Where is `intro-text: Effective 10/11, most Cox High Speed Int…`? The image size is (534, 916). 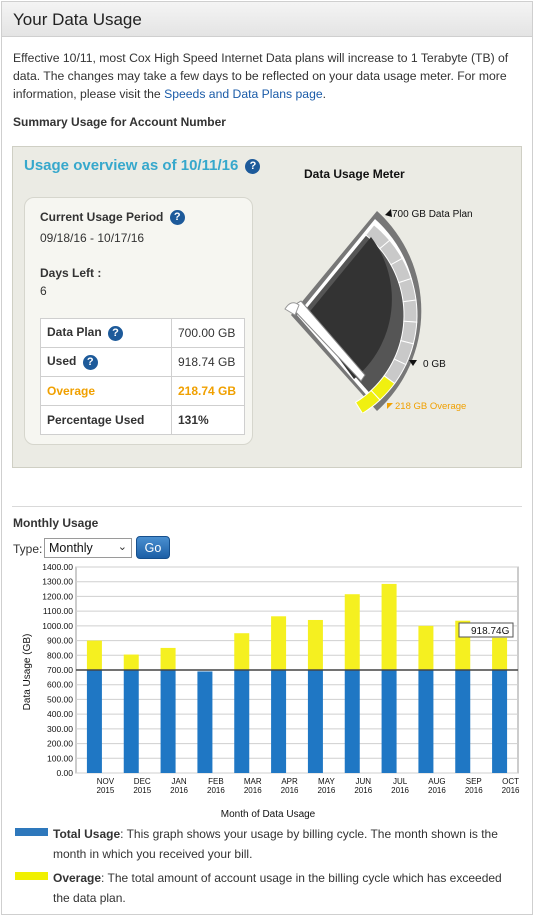 intro-text: Effective 10/11, most Cox High Speed Int… is located at coordinates (268, 76).